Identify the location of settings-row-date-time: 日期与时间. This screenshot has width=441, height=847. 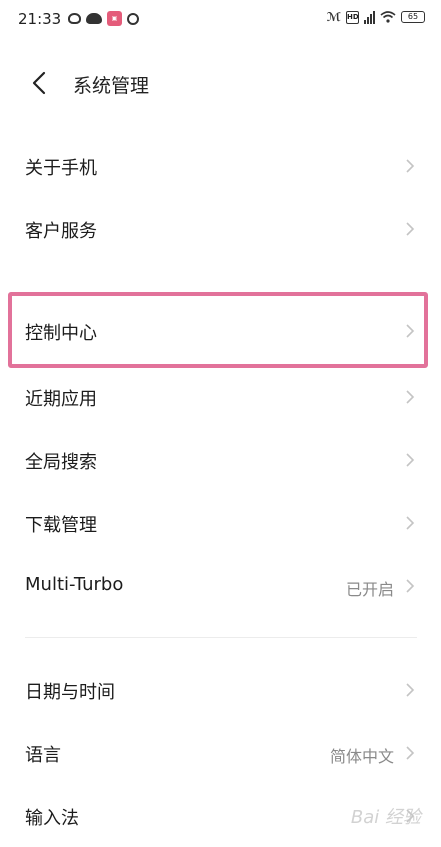
(220, 690).